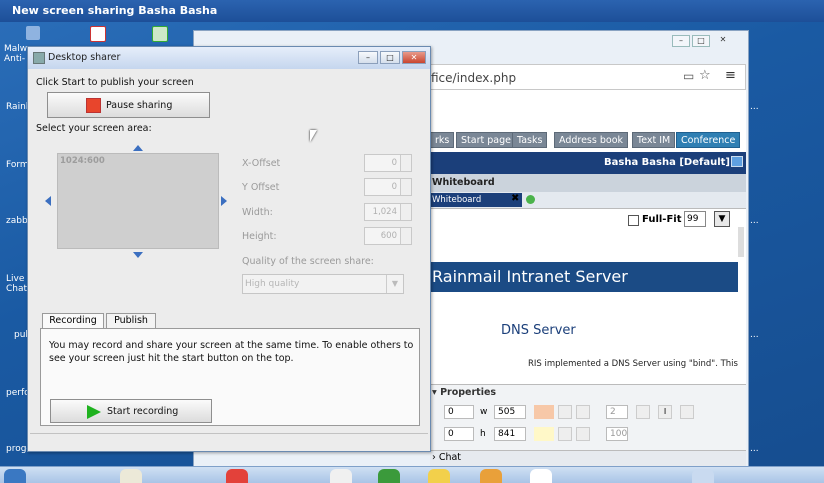 The height and width of the screenshot is (483, 824). I want to click on screen-area-preview: 1024:600, so click(138, 201).